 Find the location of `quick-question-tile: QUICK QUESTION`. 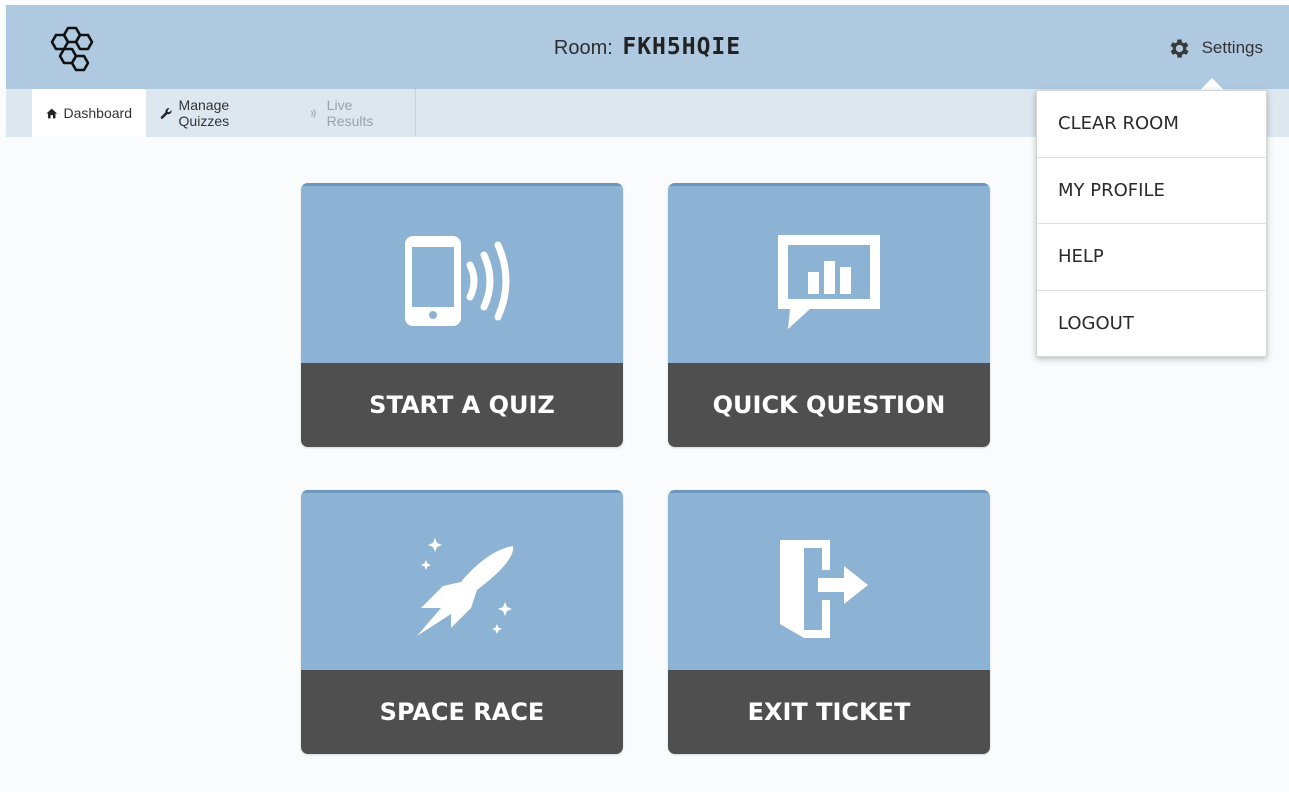

quick-question-tile: QUICK QUESTION is located at coordinates (829, 315).